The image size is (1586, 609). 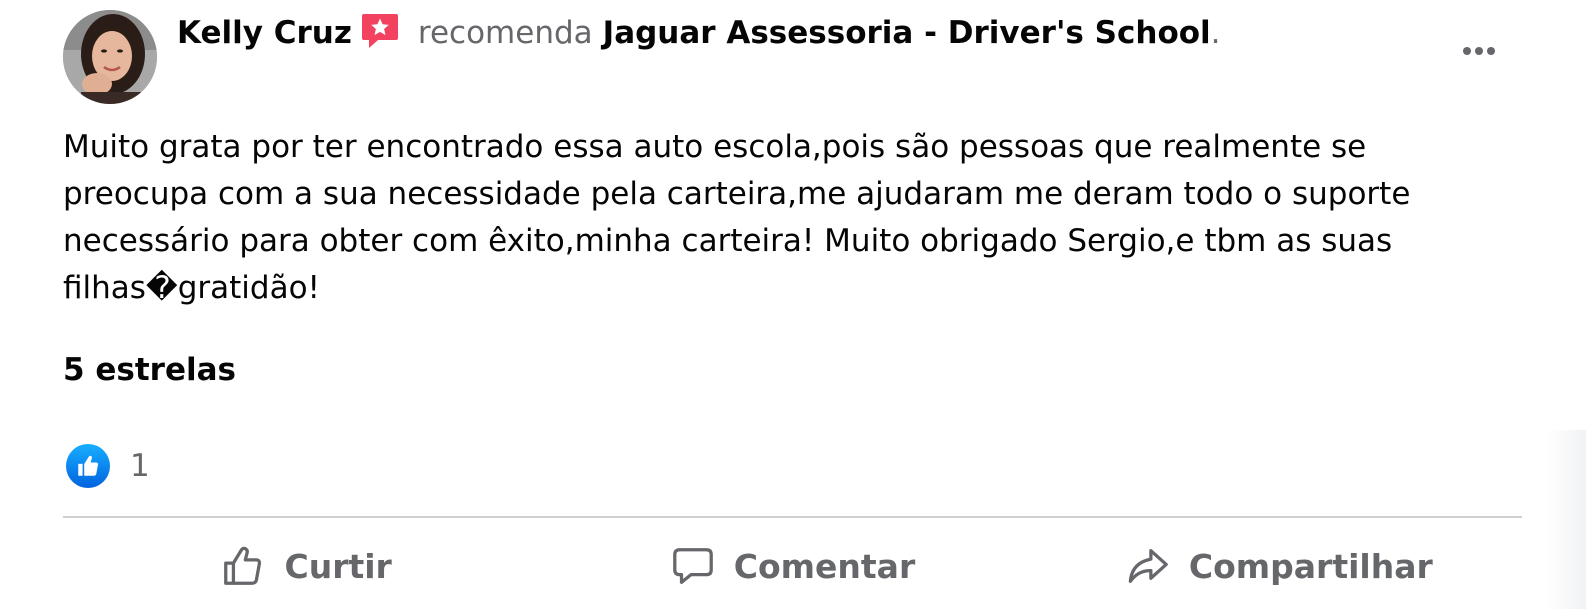 I want to click on edge-shadow, so click(x=1566, y=519).